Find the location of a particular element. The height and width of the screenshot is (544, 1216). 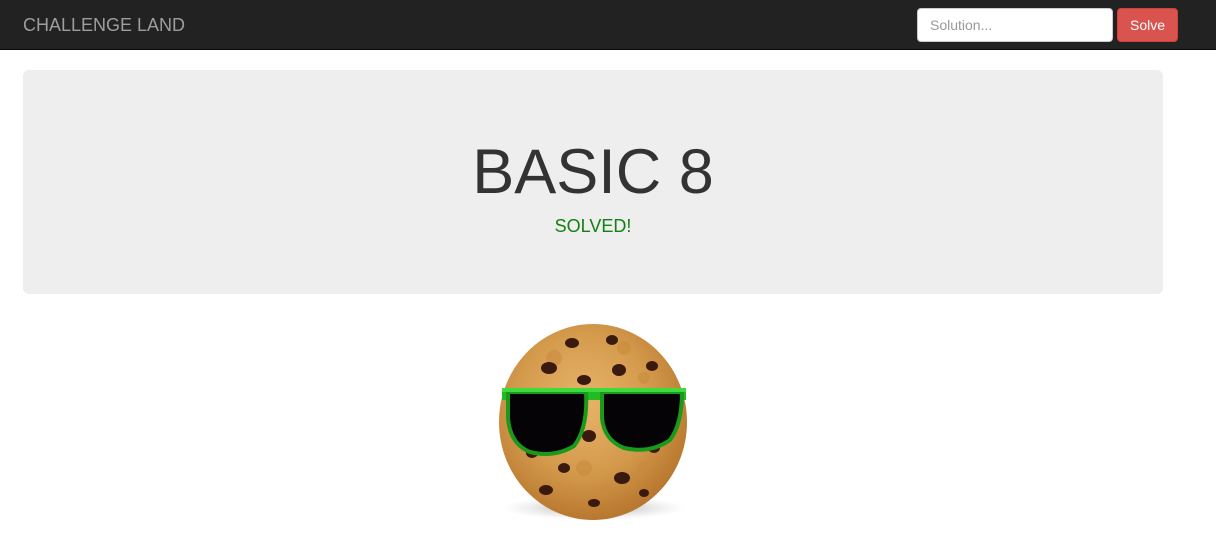

solution-input is located at coordinates (1015, 25).